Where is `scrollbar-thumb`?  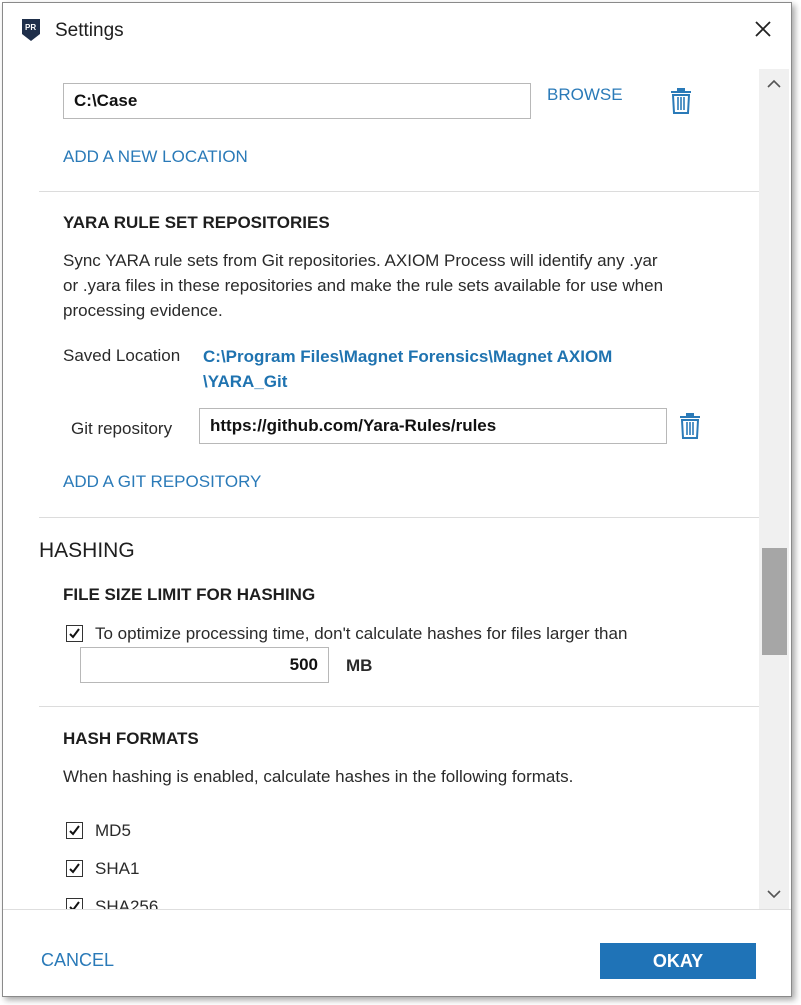 scrollbar-thumb is located at coordinates (774, 601).